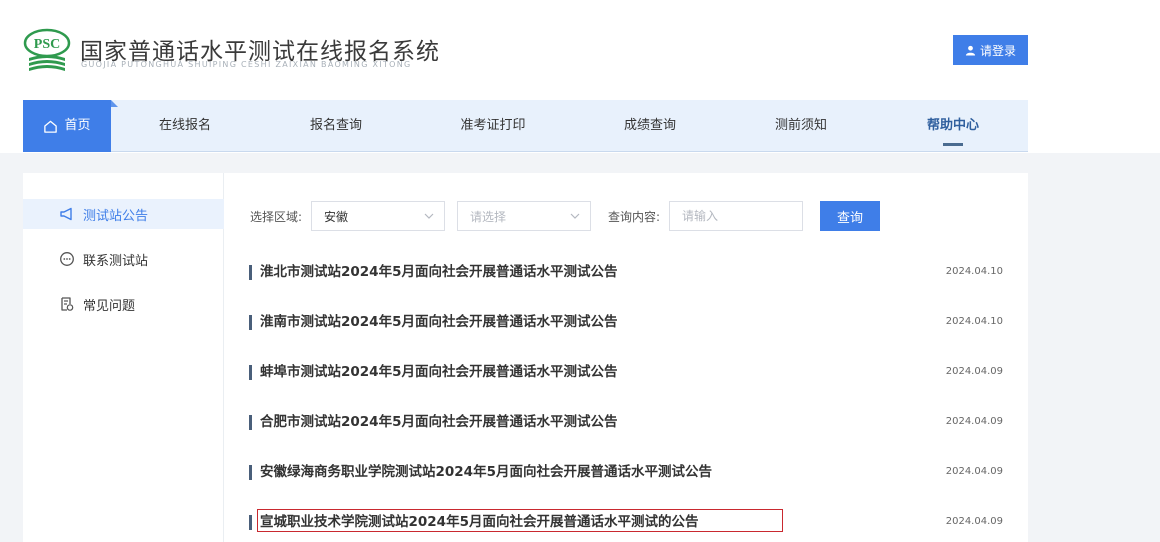 The height and width of the screenshot is (542, 1160). Describe the element at coordinates (336, 126) in the screenshot. I see `nav-registration-query: 报名查询` at that location.